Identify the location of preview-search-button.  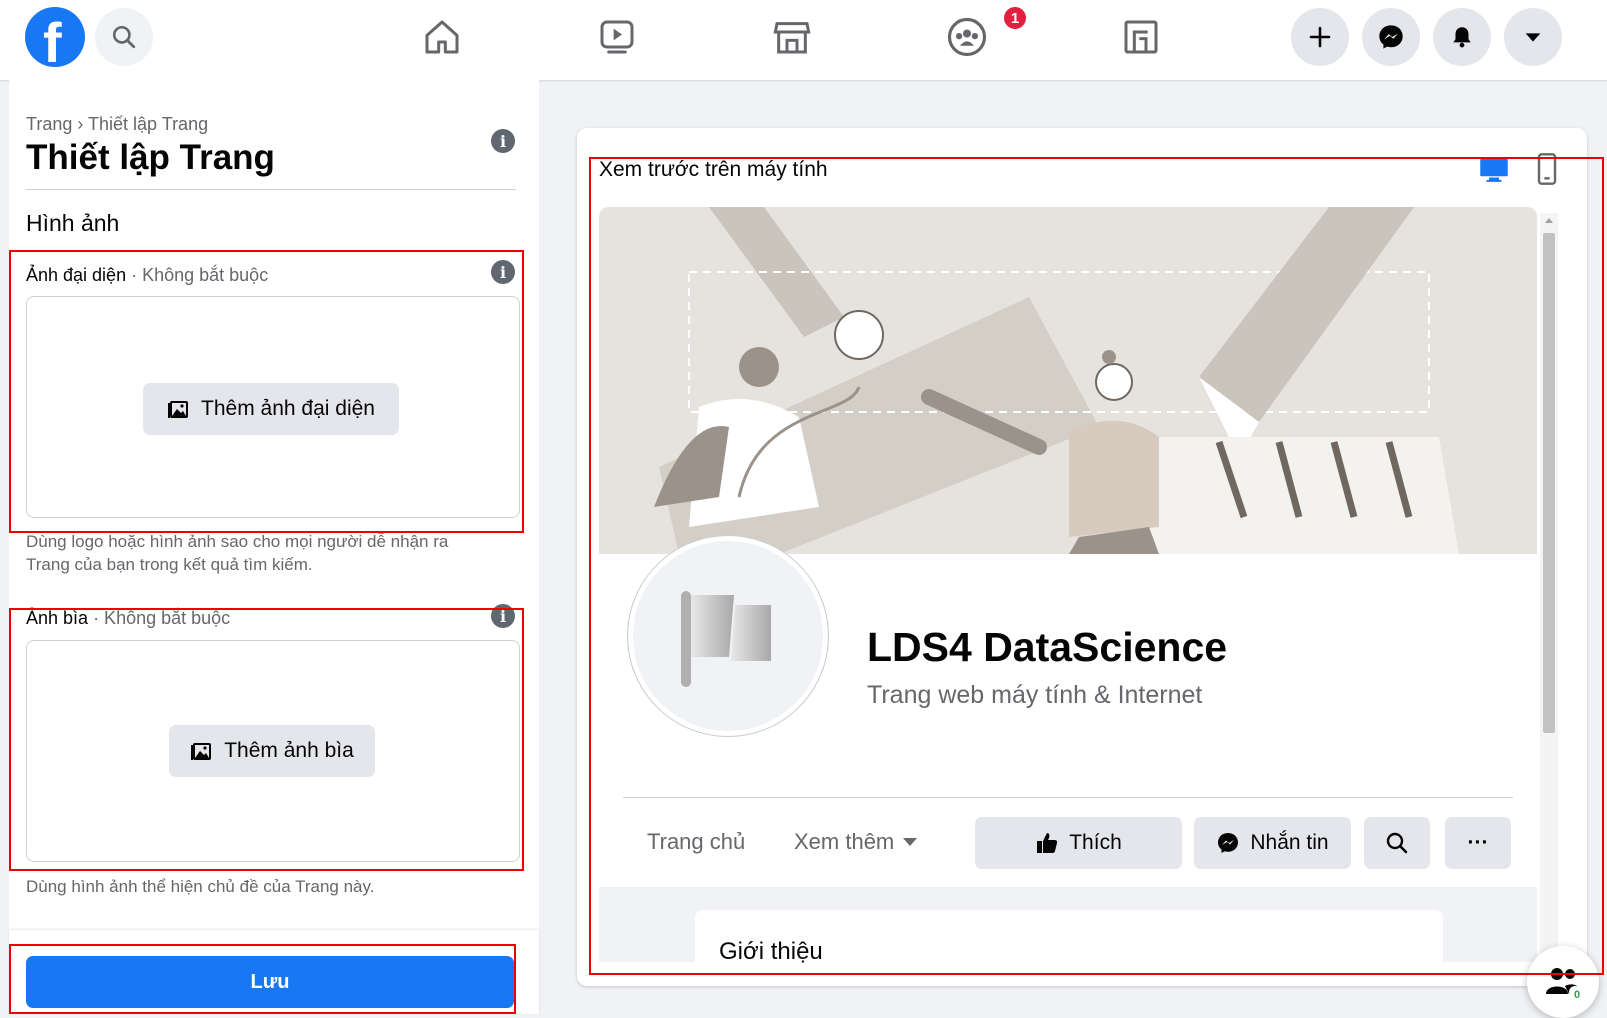
(1397, 843).